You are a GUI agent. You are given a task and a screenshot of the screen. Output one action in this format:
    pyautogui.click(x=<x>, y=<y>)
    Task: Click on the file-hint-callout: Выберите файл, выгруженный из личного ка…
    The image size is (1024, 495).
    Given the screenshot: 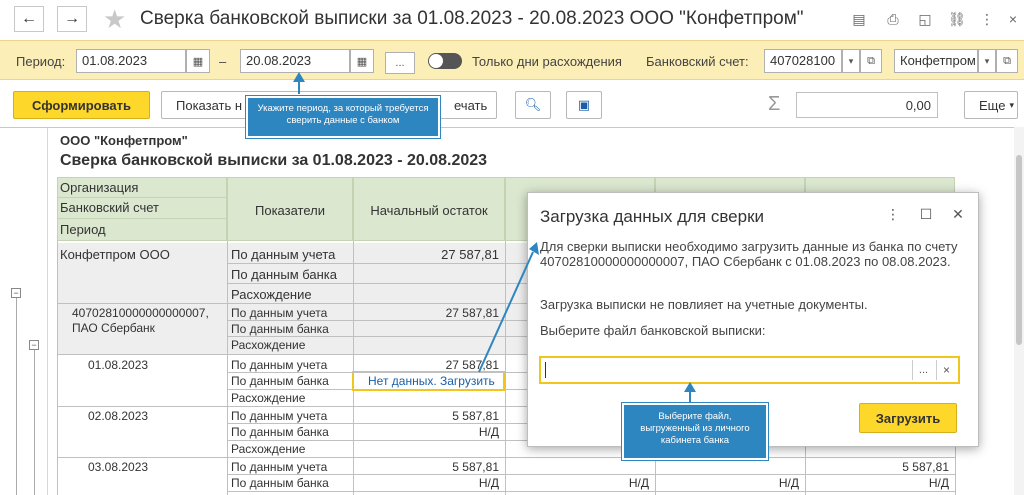 What is the action you would take?
    pyautogui.click(x=695, y=431)
    